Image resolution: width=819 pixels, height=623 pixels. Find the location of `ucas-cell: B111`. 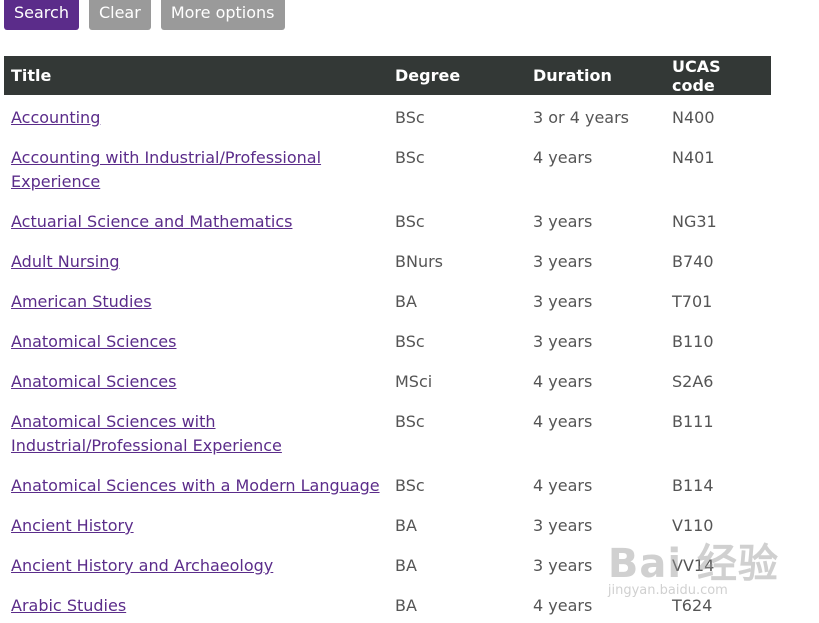

ucas-cell: B111 is located at coordinates (718, 431).